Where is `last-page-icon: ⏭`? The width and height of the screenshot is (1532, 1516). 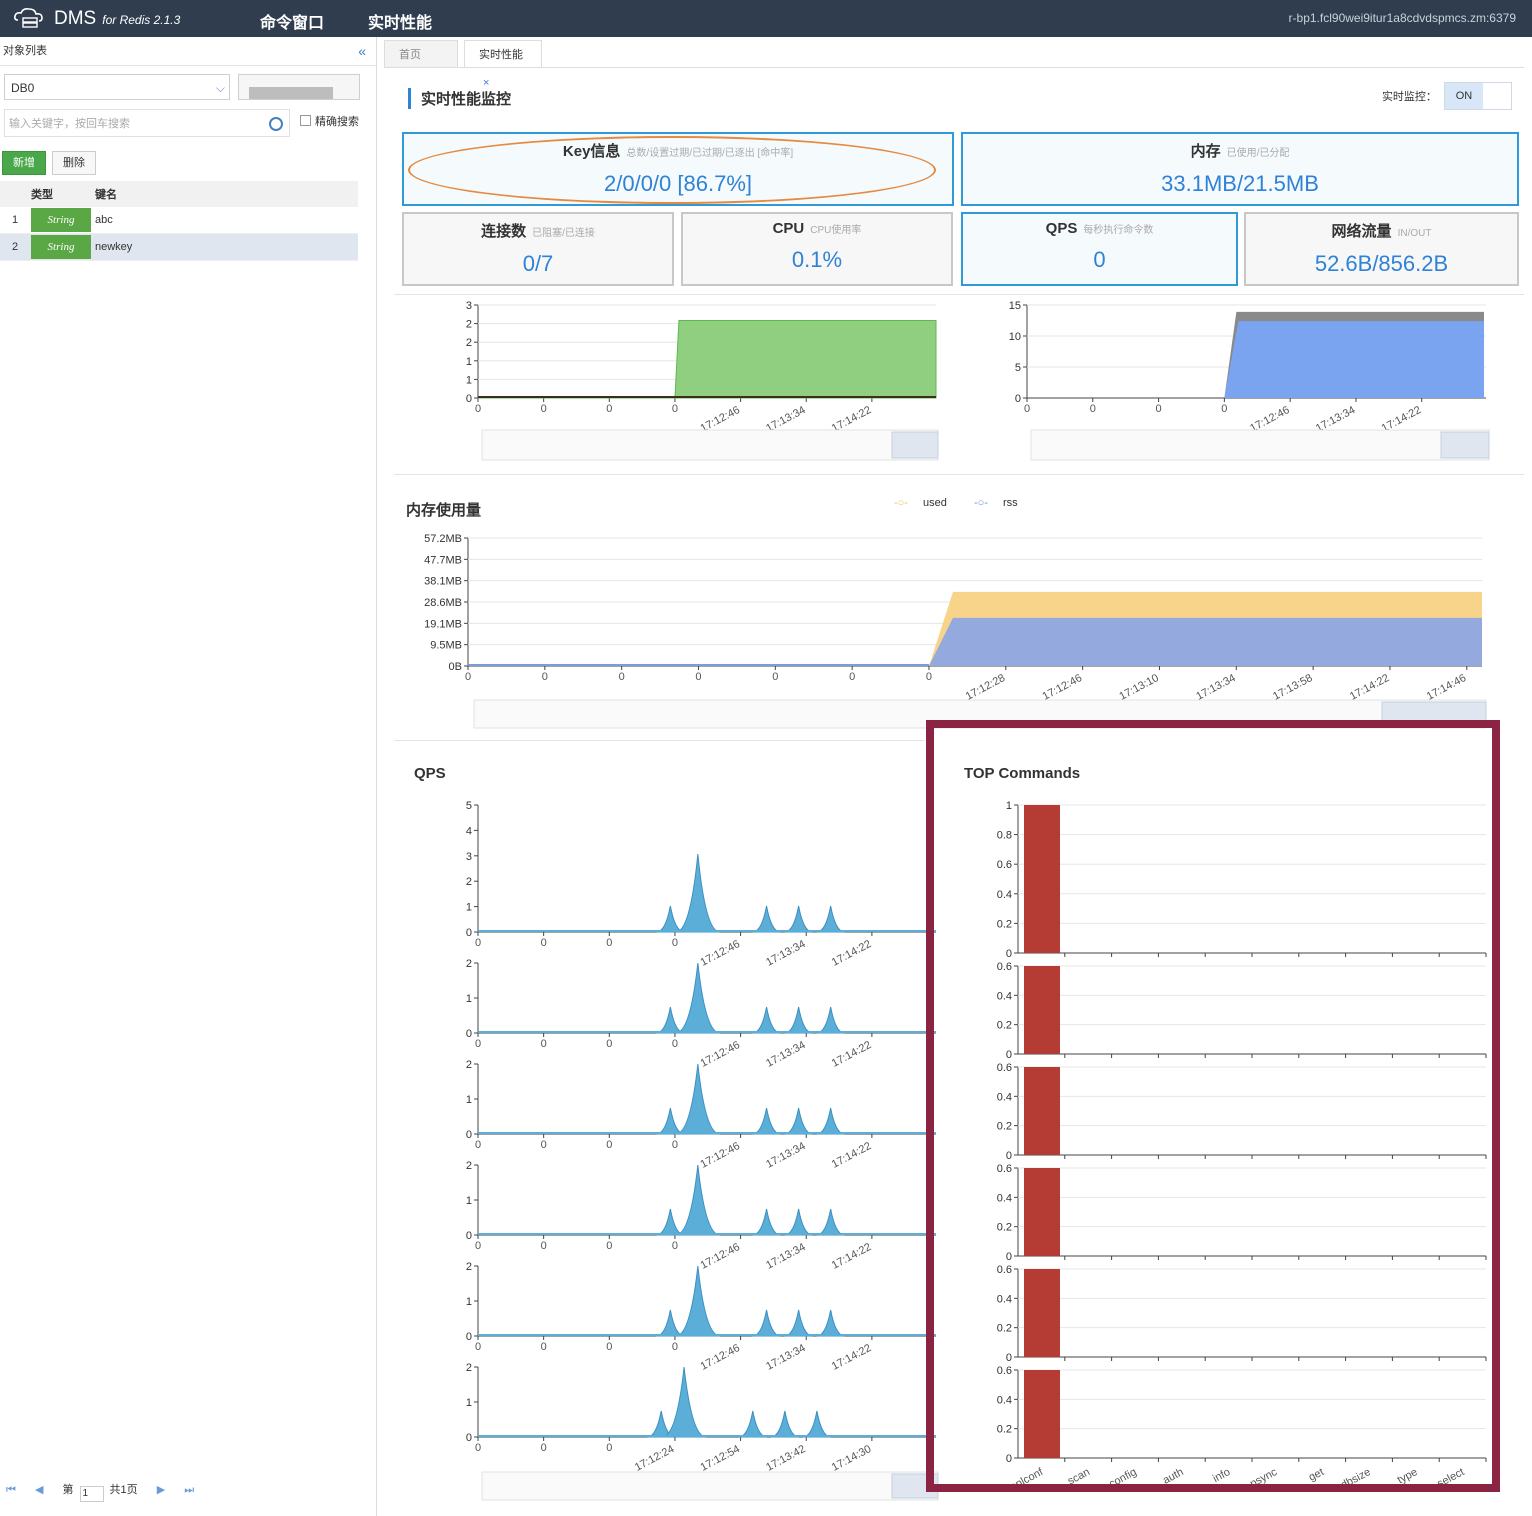 last-page-icon: ⏭ is located at coordinates (189, 1490).